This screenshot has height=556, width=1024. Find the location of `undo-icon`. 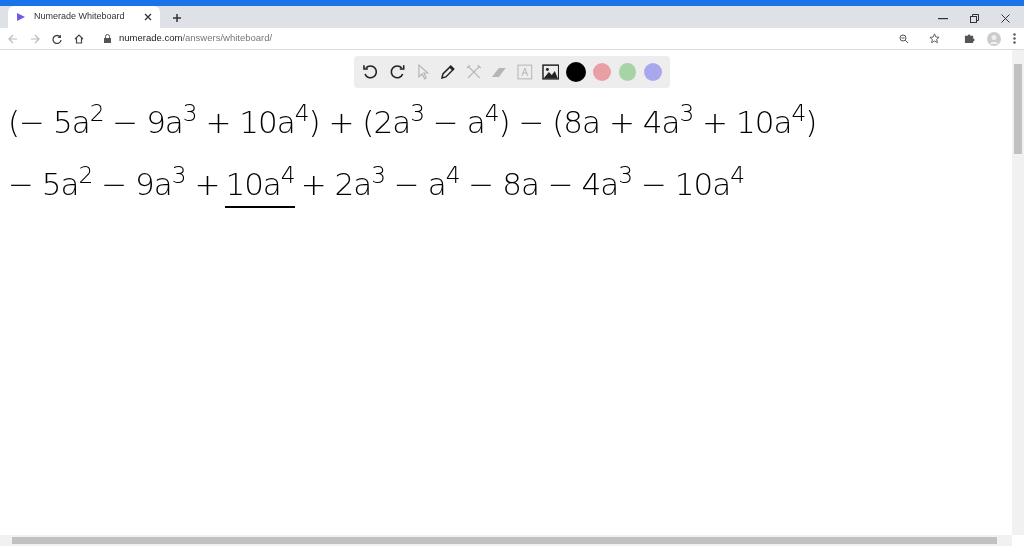

undo-icon is located at coordinates (371, 72).